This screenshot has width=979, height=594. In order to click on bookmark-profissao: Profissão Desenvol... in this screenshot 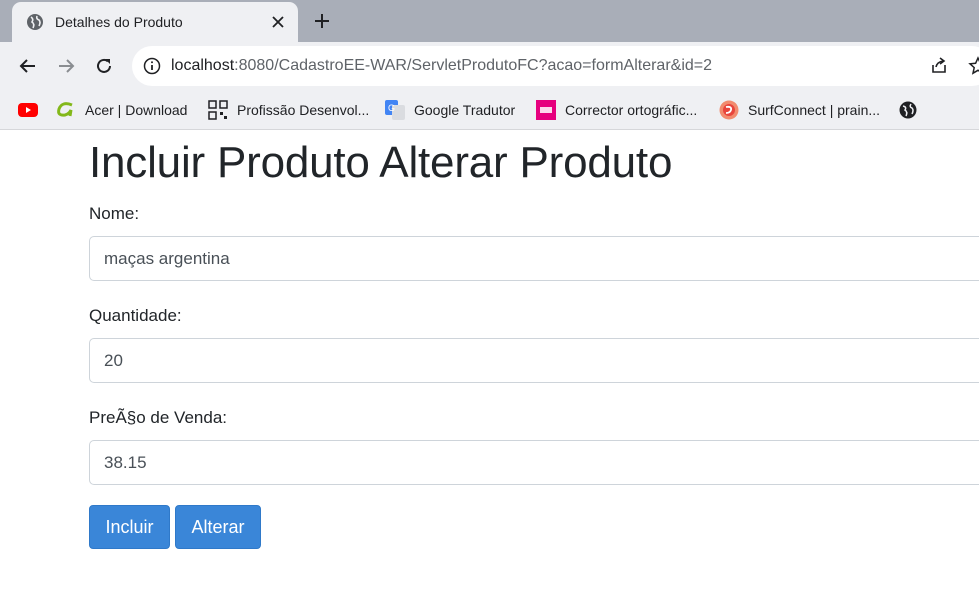, I will do `click(288, 110)`.